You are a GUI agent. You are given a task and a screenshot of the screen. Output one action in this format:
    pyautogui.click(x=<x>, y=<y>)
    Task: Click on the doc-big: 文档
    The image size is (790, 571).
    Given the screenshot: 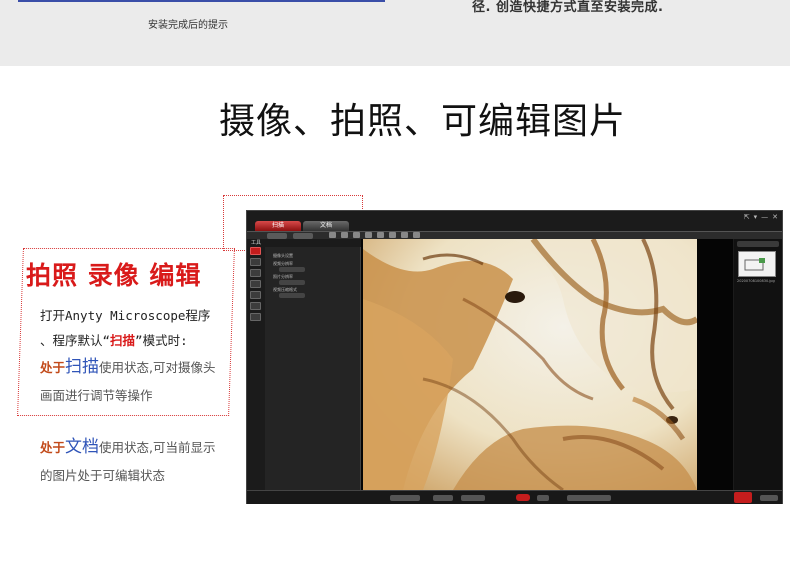 What is the action you would take?
    pyautogui.click(x=82, y=447)
    